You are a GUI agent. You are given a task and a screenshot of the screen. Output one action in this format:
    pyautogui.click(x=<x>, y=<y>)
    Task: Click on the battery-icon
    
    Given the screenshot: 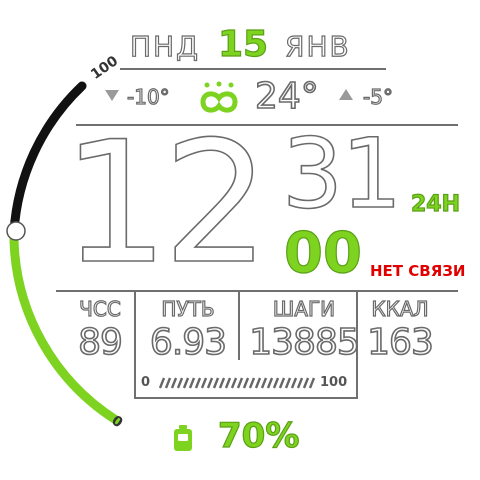 What is the action you would take?
    pyautogui.click(x=183, y=438)
    